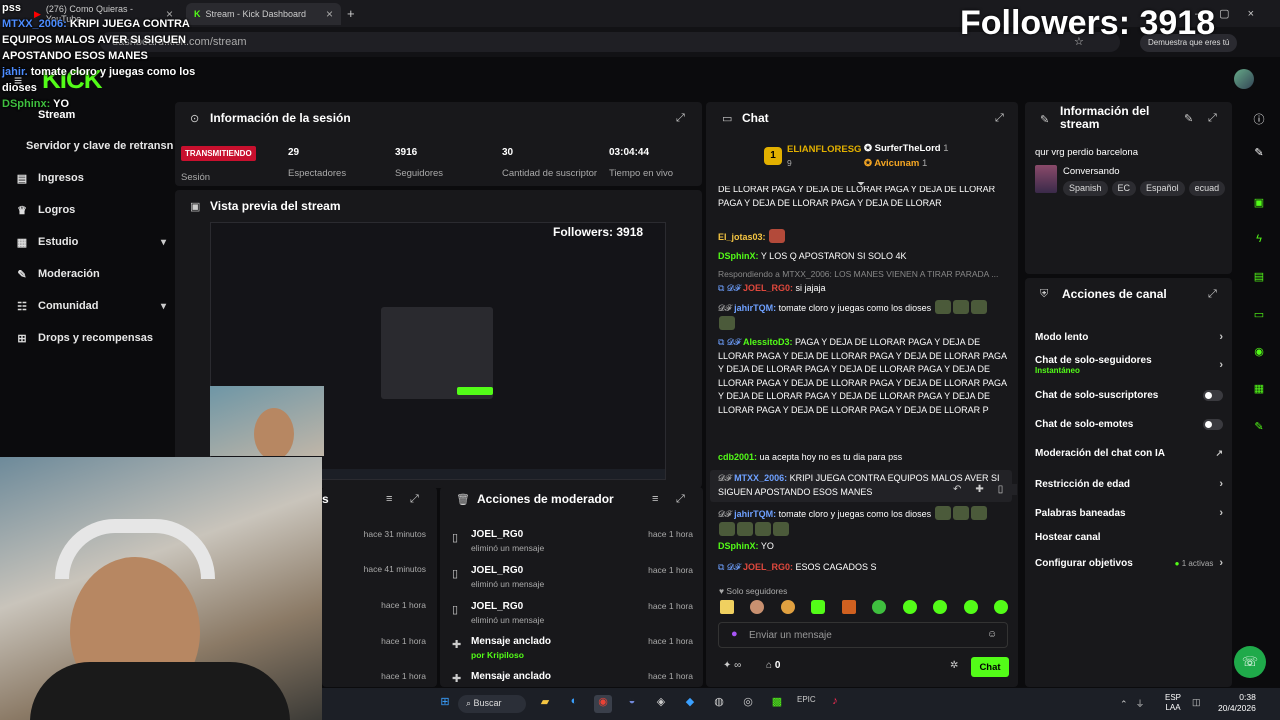 Image resolution: width=1280 pixels, height=720 pixels. I want to click on tag: Español, so click(1162, 188).